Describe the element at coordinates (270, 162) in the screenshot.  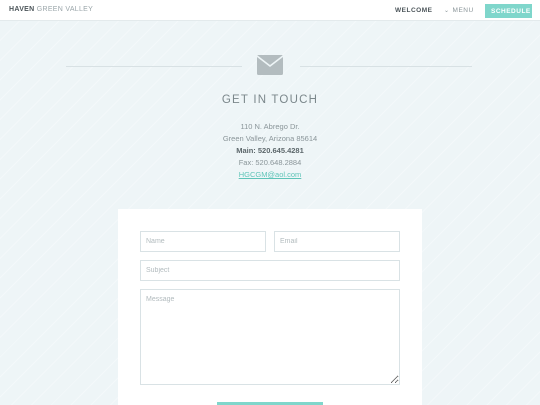
I see `fax-number: Fax: 520.648.2884` at that location.